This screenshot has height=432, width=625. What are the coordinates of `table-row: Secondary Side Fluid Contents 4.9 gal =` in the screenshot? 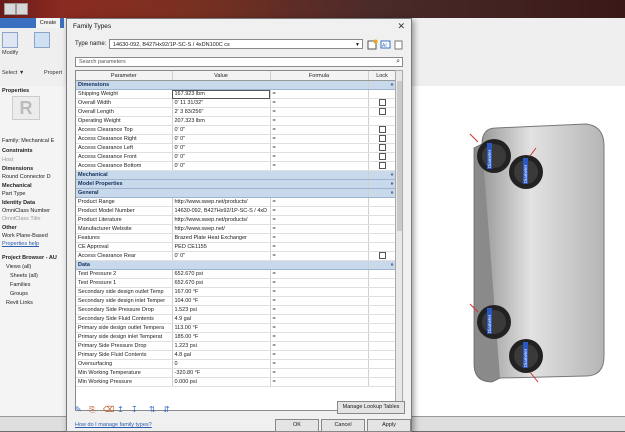 It's located at (236, 319).